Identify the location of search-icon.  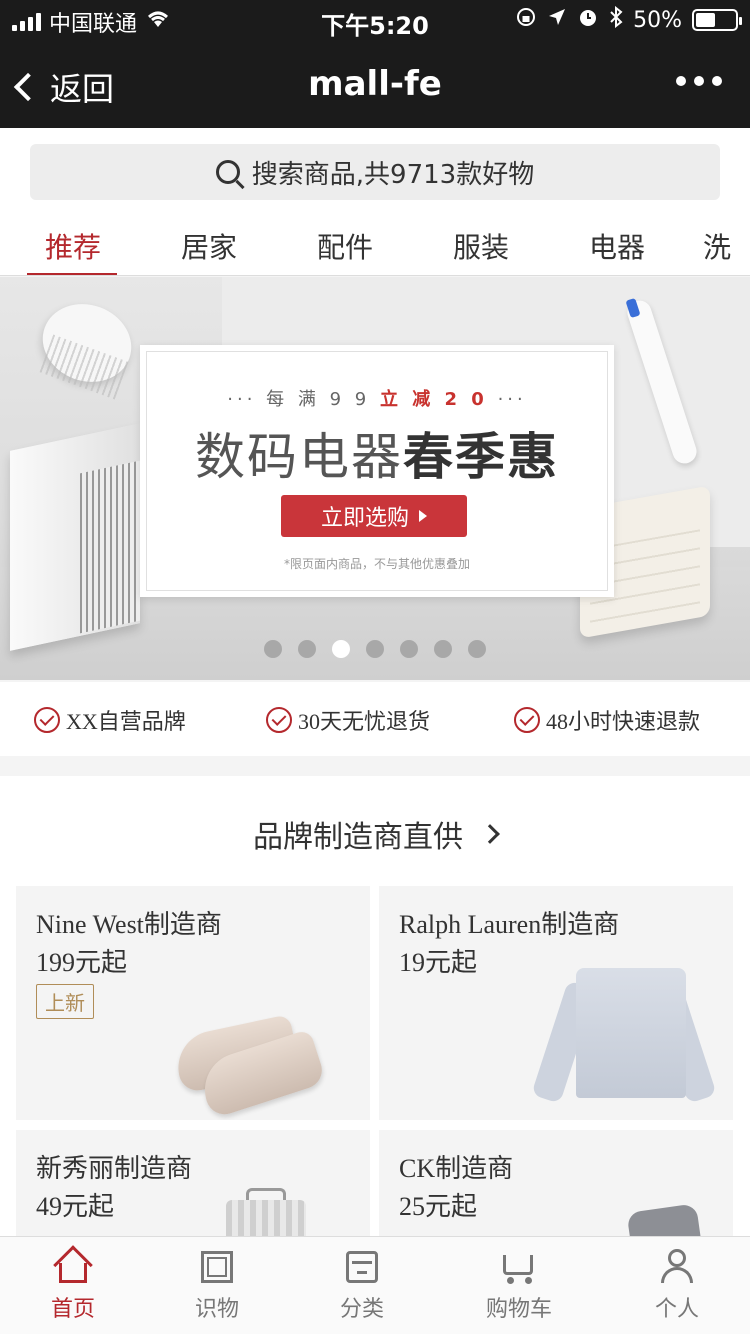
(227, 172).